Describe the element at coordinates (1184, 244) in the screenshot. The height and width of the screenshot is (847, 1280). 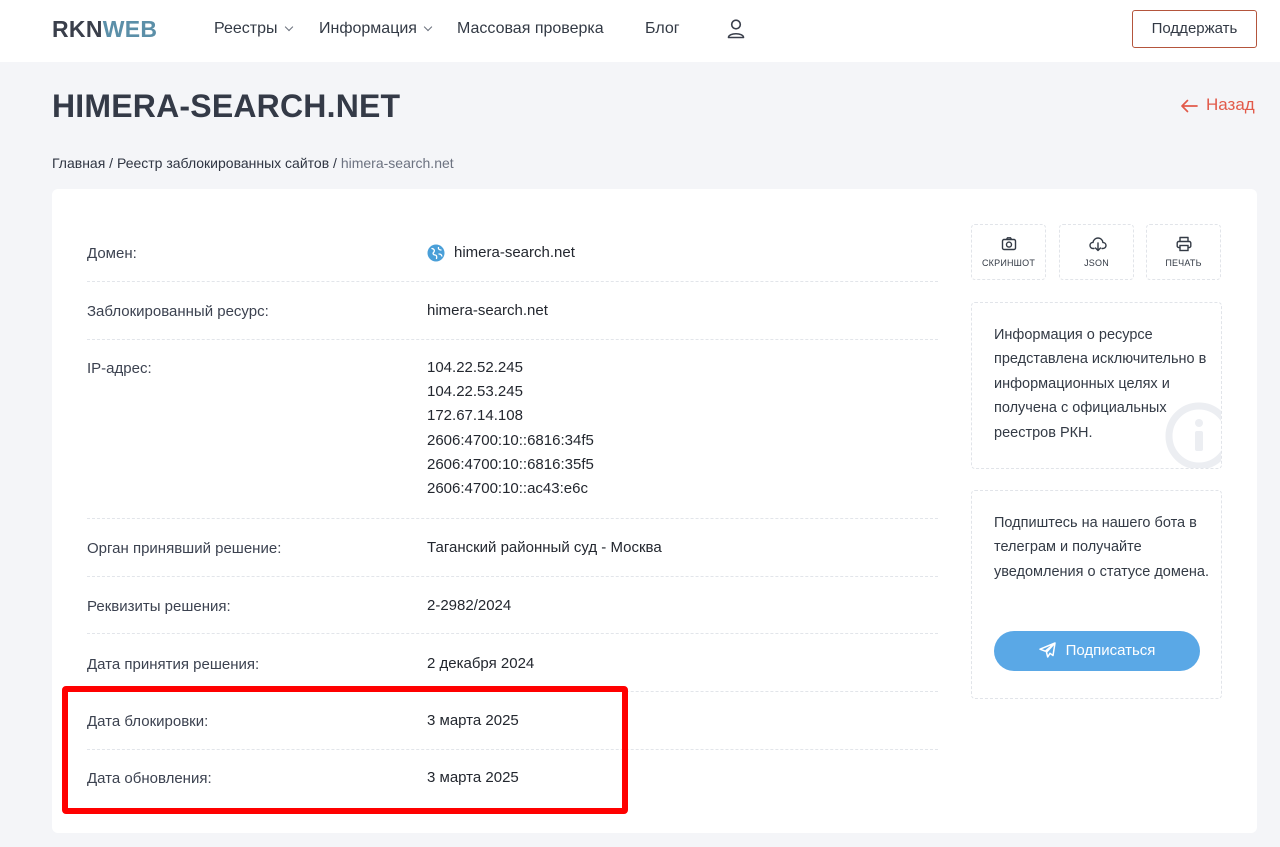
I see `printer-icon` at that location.